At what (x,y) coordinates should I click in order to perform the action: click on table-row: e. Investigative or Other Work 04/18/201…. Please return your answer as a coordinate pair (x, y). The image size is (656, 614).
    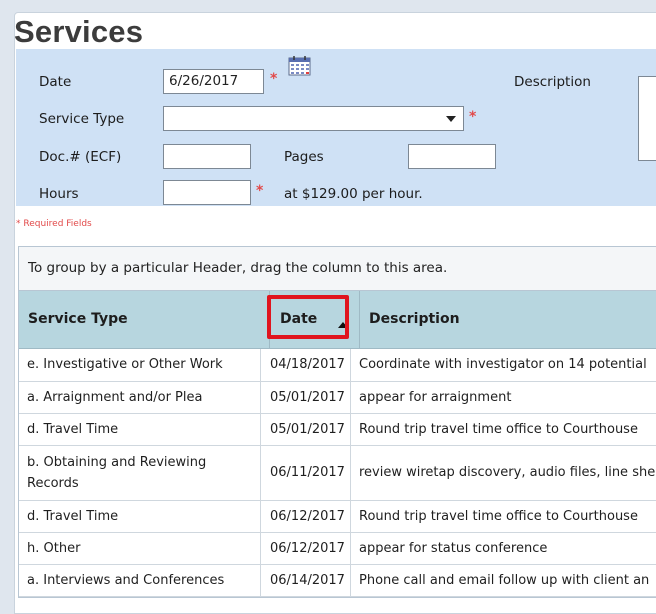
    Looking at the image, I should click on (337, 365).